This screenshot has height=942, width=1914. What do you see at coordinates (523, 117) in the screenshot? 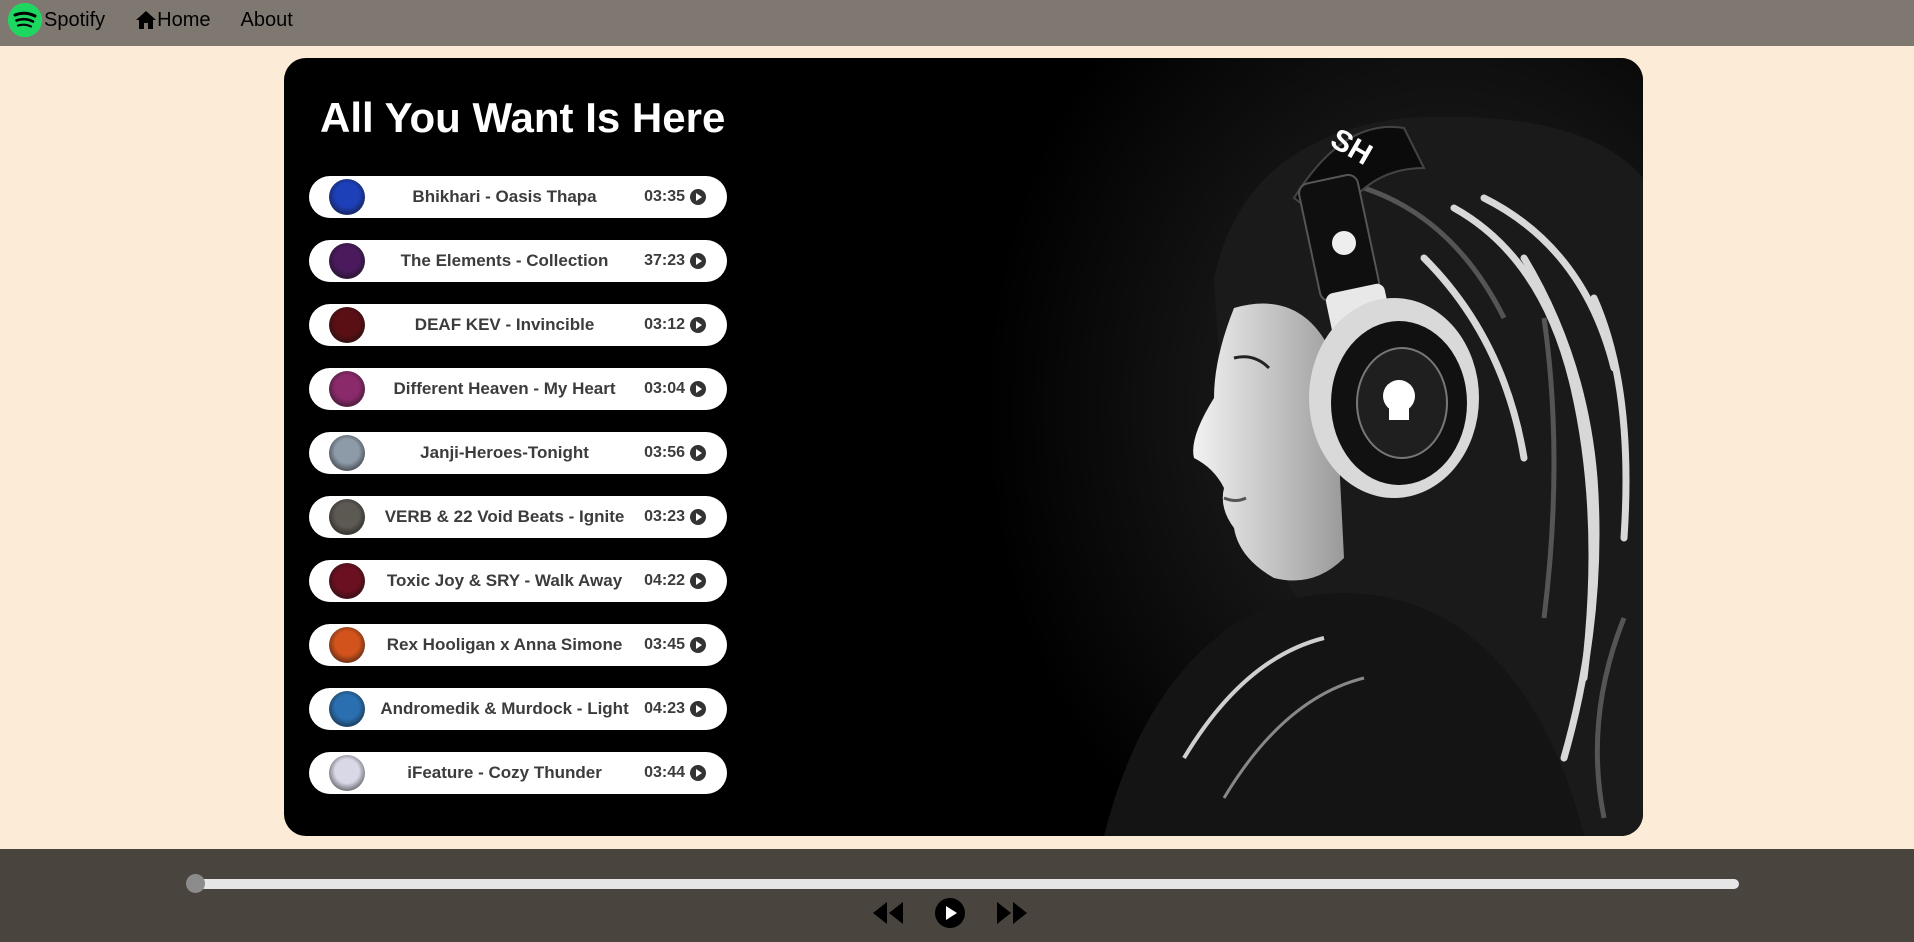
I see `page-title: All You Want Is Here` at bounding box center [523, 117].